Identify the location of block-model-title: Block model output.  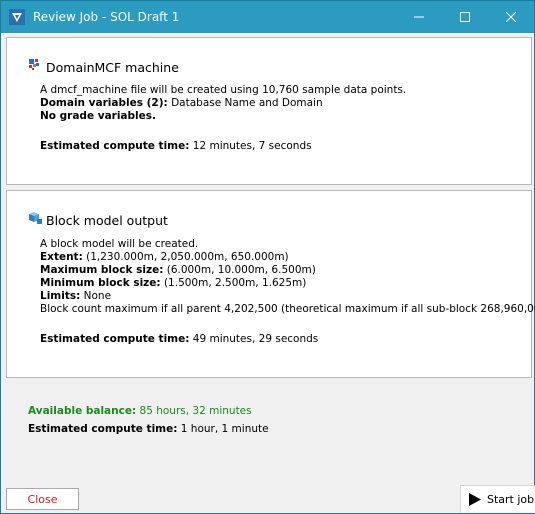
(107, 220).